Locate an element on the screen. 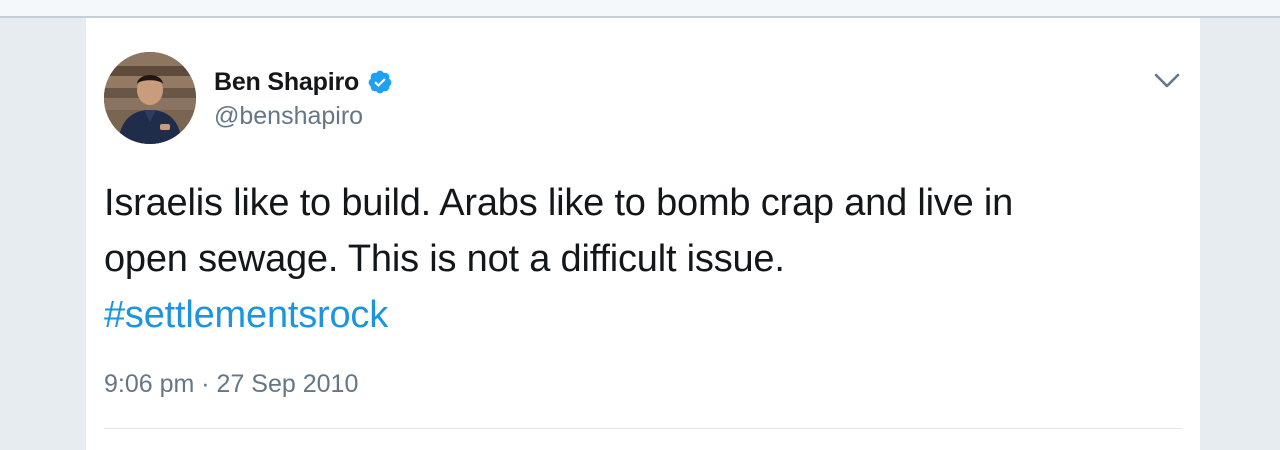  author-name: Ben Shapiro is located at coordinates (286, 82).